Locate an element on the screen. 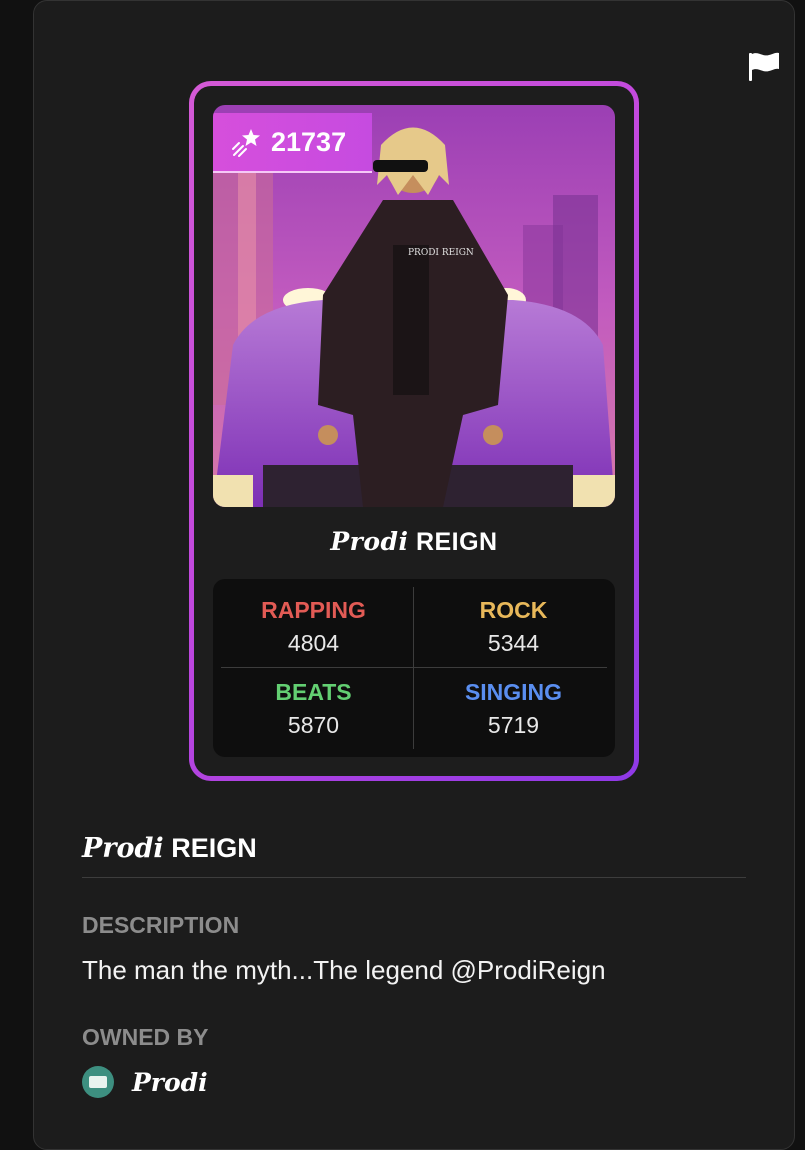 Image resolution: width=805 pixels, height=1150 pixels. nft-title-prefix: Prodi is located at coordinates (123, 848).